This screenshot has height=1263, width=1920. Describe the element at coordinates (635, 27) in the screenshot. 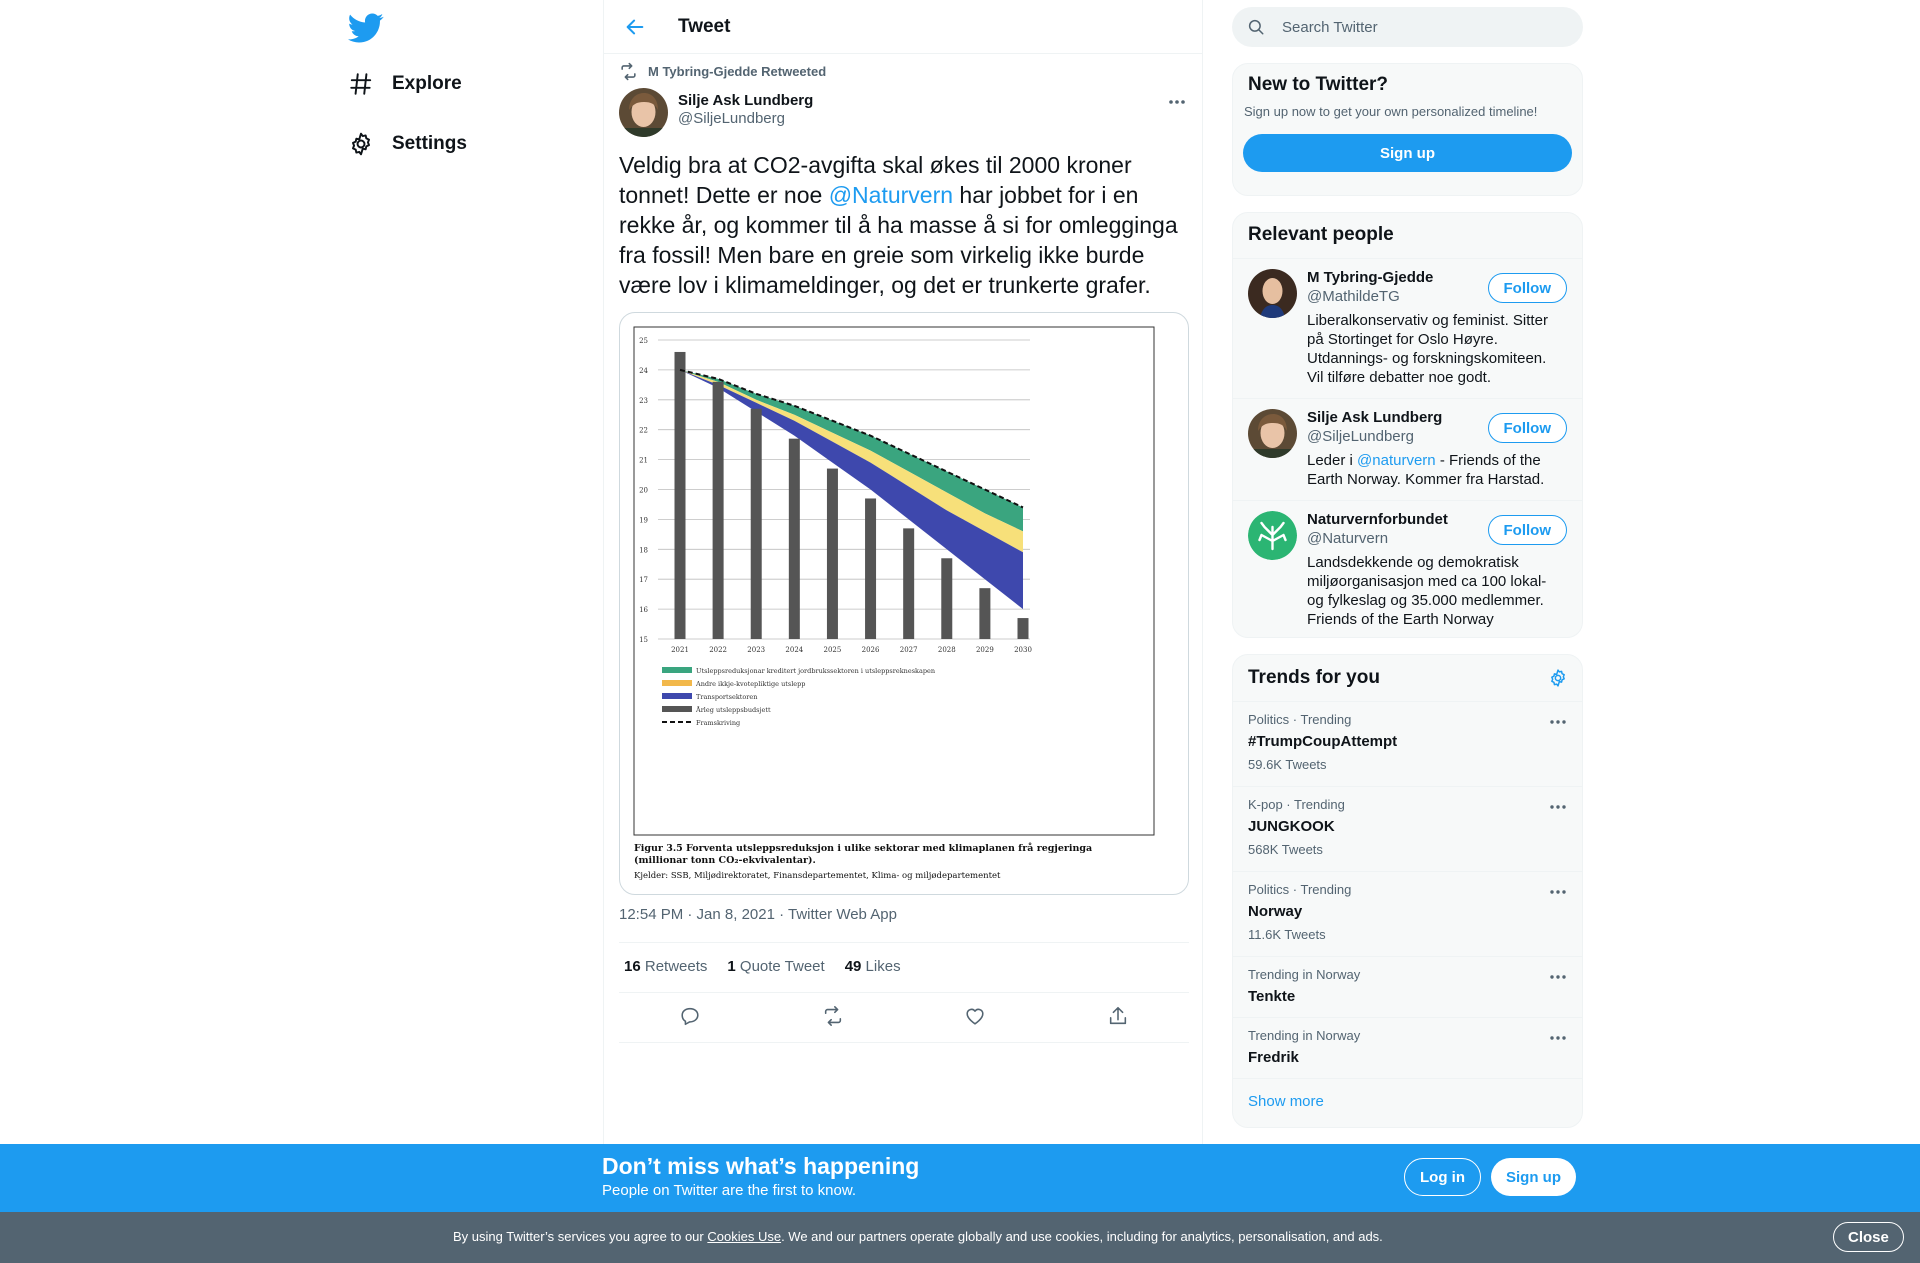

I see `arrow-left-icon` at that location.